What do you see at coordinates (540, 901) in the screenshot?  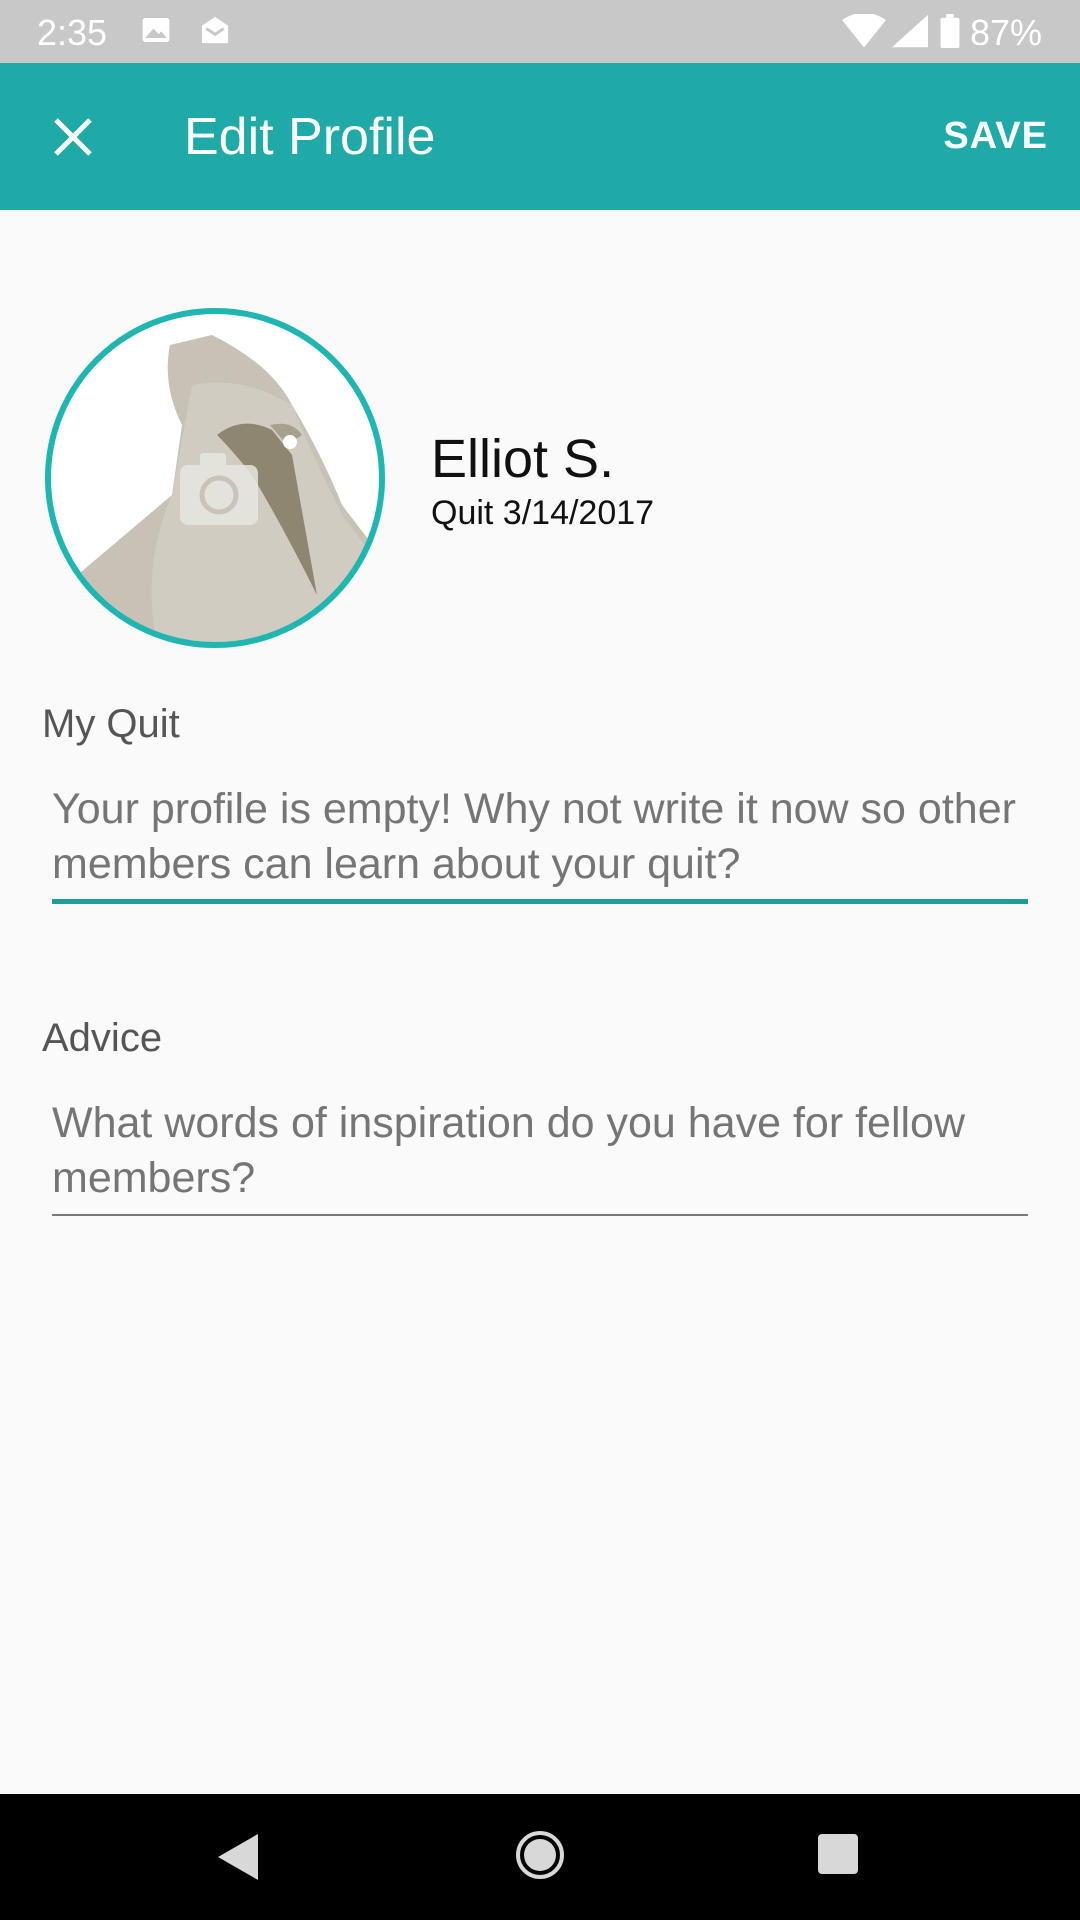 I see `my-quit-underline` at bounding box center [540, 901].